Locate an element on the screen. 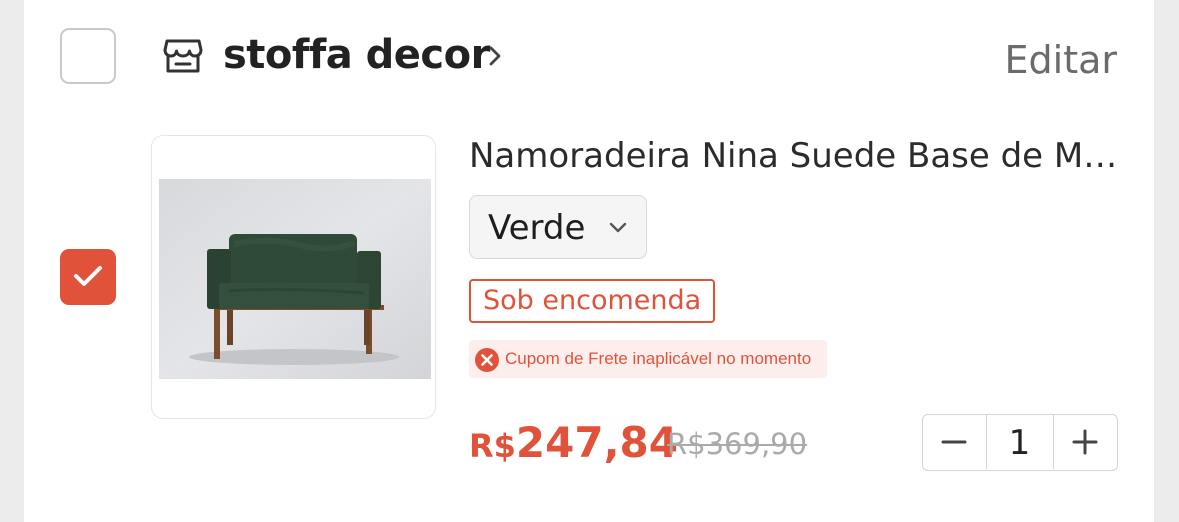 The height and width of the screenshot is (522, 1179). item-select-checkbox is located at coordinates (88, 277).